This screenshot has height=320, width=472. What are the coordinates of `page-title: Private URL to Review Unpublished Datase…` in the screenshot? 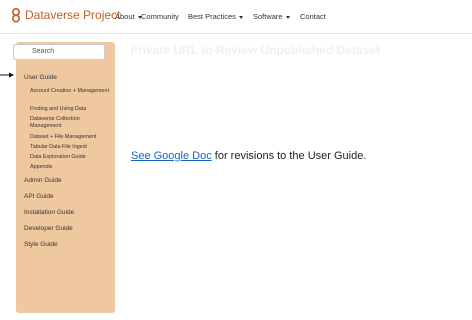 It's located at (255, 50).